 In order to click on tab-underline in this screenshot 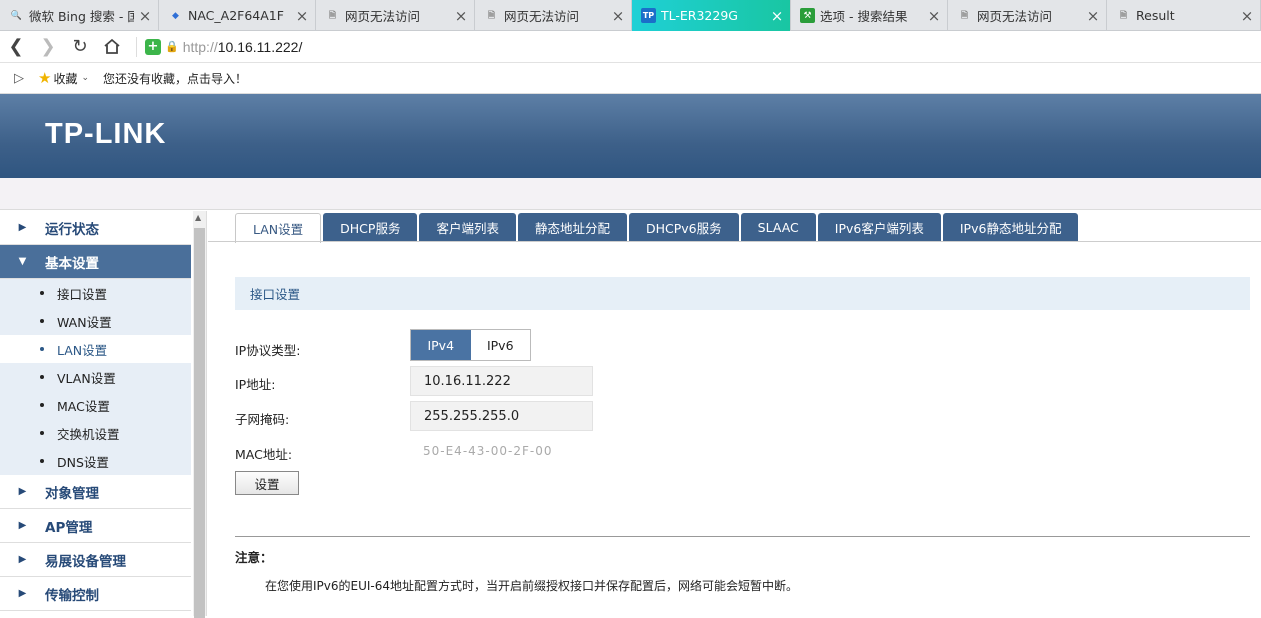, I will do `click(734, 241)`.